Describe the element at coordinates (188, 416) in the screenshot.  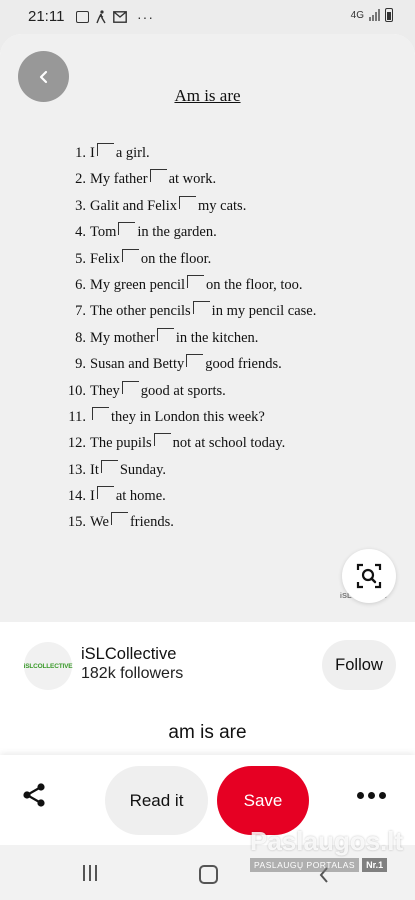
I see `item-text-after: they in London this week?` at that location.